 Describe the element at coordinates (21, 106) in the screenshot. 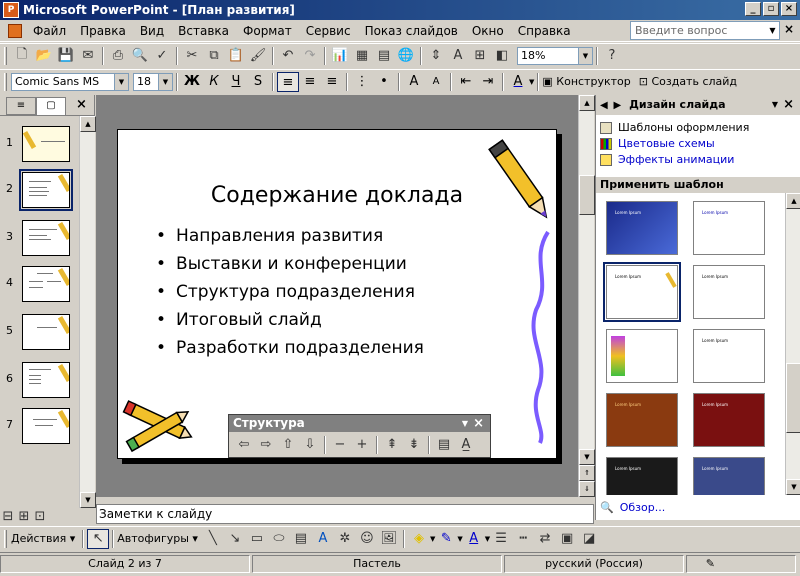

I see `tab-outline: ≡` at that location.